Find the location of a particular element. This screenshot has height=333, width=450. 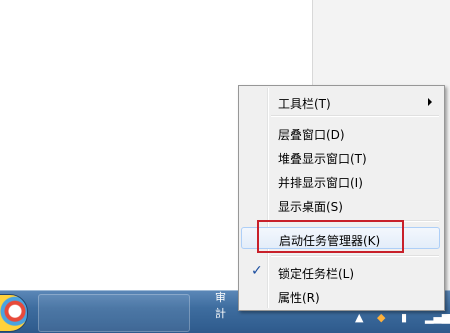

menu-item-stack: 堆叠显示窗口(T) is located at coordinates (340, 157).